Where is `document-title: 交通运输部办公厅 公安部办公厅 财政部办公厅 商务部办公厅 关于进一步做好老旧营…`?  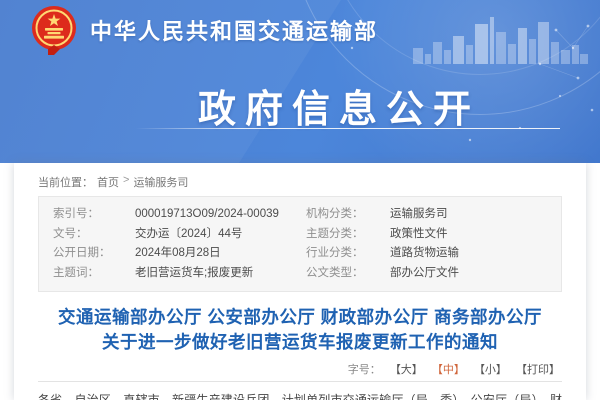 document-title: 交通运输部办公厅 公安部办公厅 财政部办公厅 商务部办公厅 关于进一步做好老旧营… is located at coordinates (300, 330).